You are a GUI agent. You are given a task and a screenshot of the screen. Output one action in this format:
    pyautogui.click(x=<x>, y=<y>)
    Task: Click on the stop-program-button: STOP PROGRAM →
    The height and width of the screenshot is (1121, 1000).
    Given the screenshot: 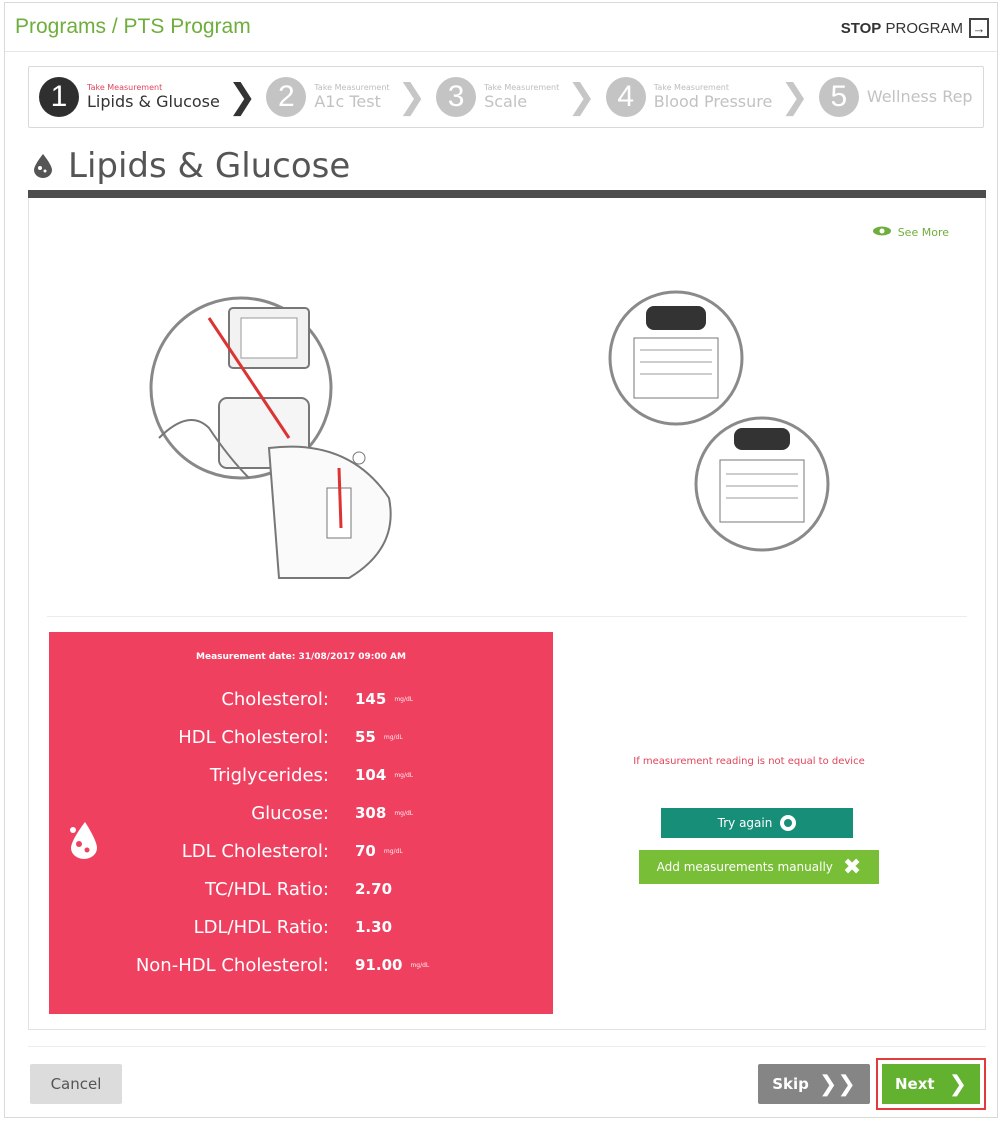 What is the action you would take?
    pyautogui.click(x=915, y=28)
    